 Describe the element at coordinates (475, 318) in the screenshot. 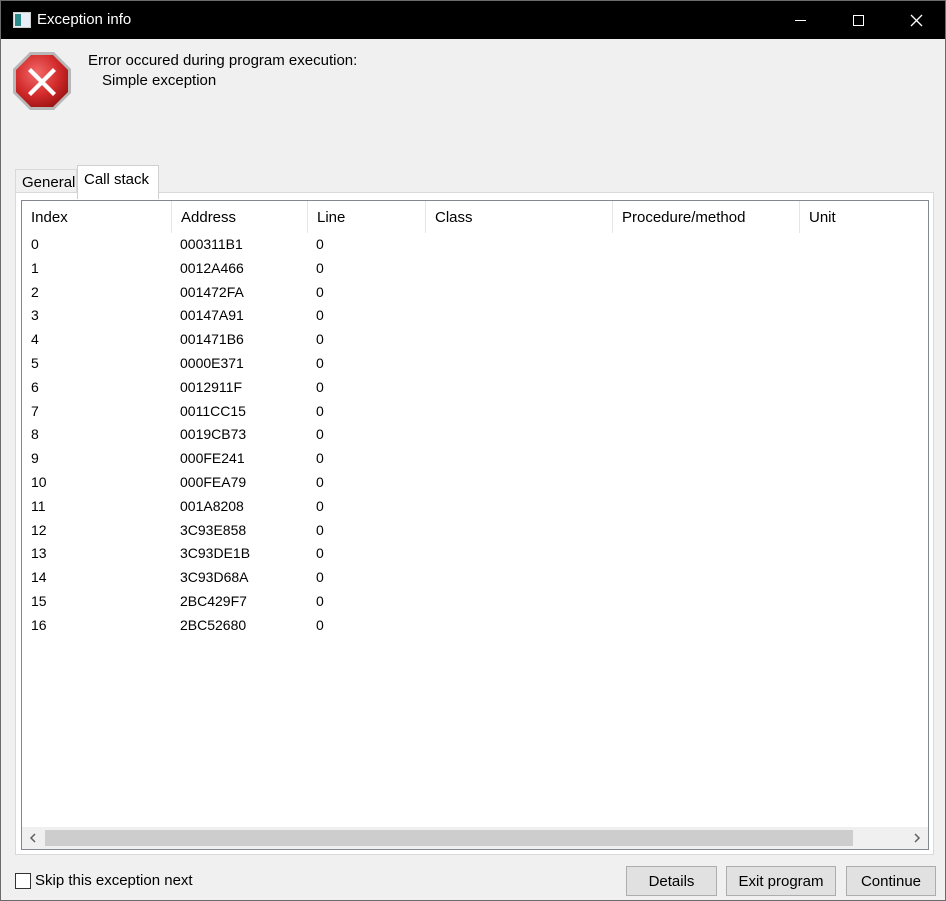

I see `table-row: 3 00147A91 0` at that location.